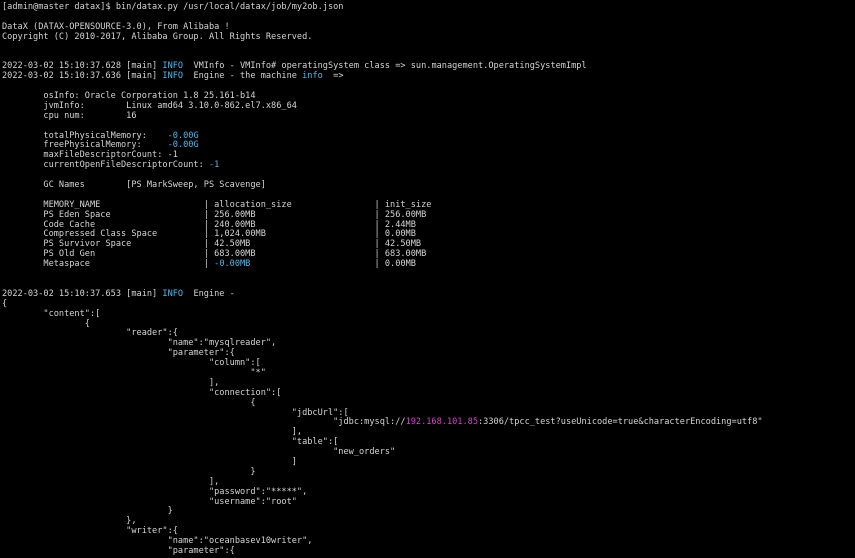 The image size is (855, 558). I want to click on terminal-text: PS Eden Space | 256.00MB | 256.00MB, so click(214, 214).